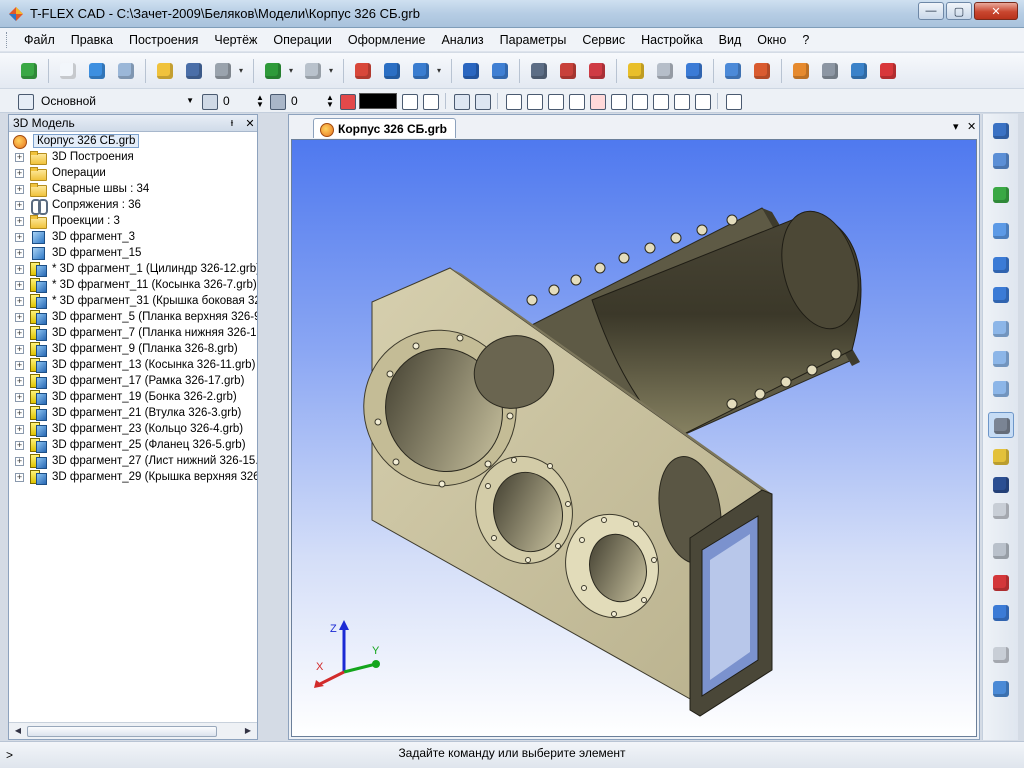  What do you see at coordinates (1001, 131) in the screenshot?
I see `snap-magnet-icon` at bounding box center [1001, 131].